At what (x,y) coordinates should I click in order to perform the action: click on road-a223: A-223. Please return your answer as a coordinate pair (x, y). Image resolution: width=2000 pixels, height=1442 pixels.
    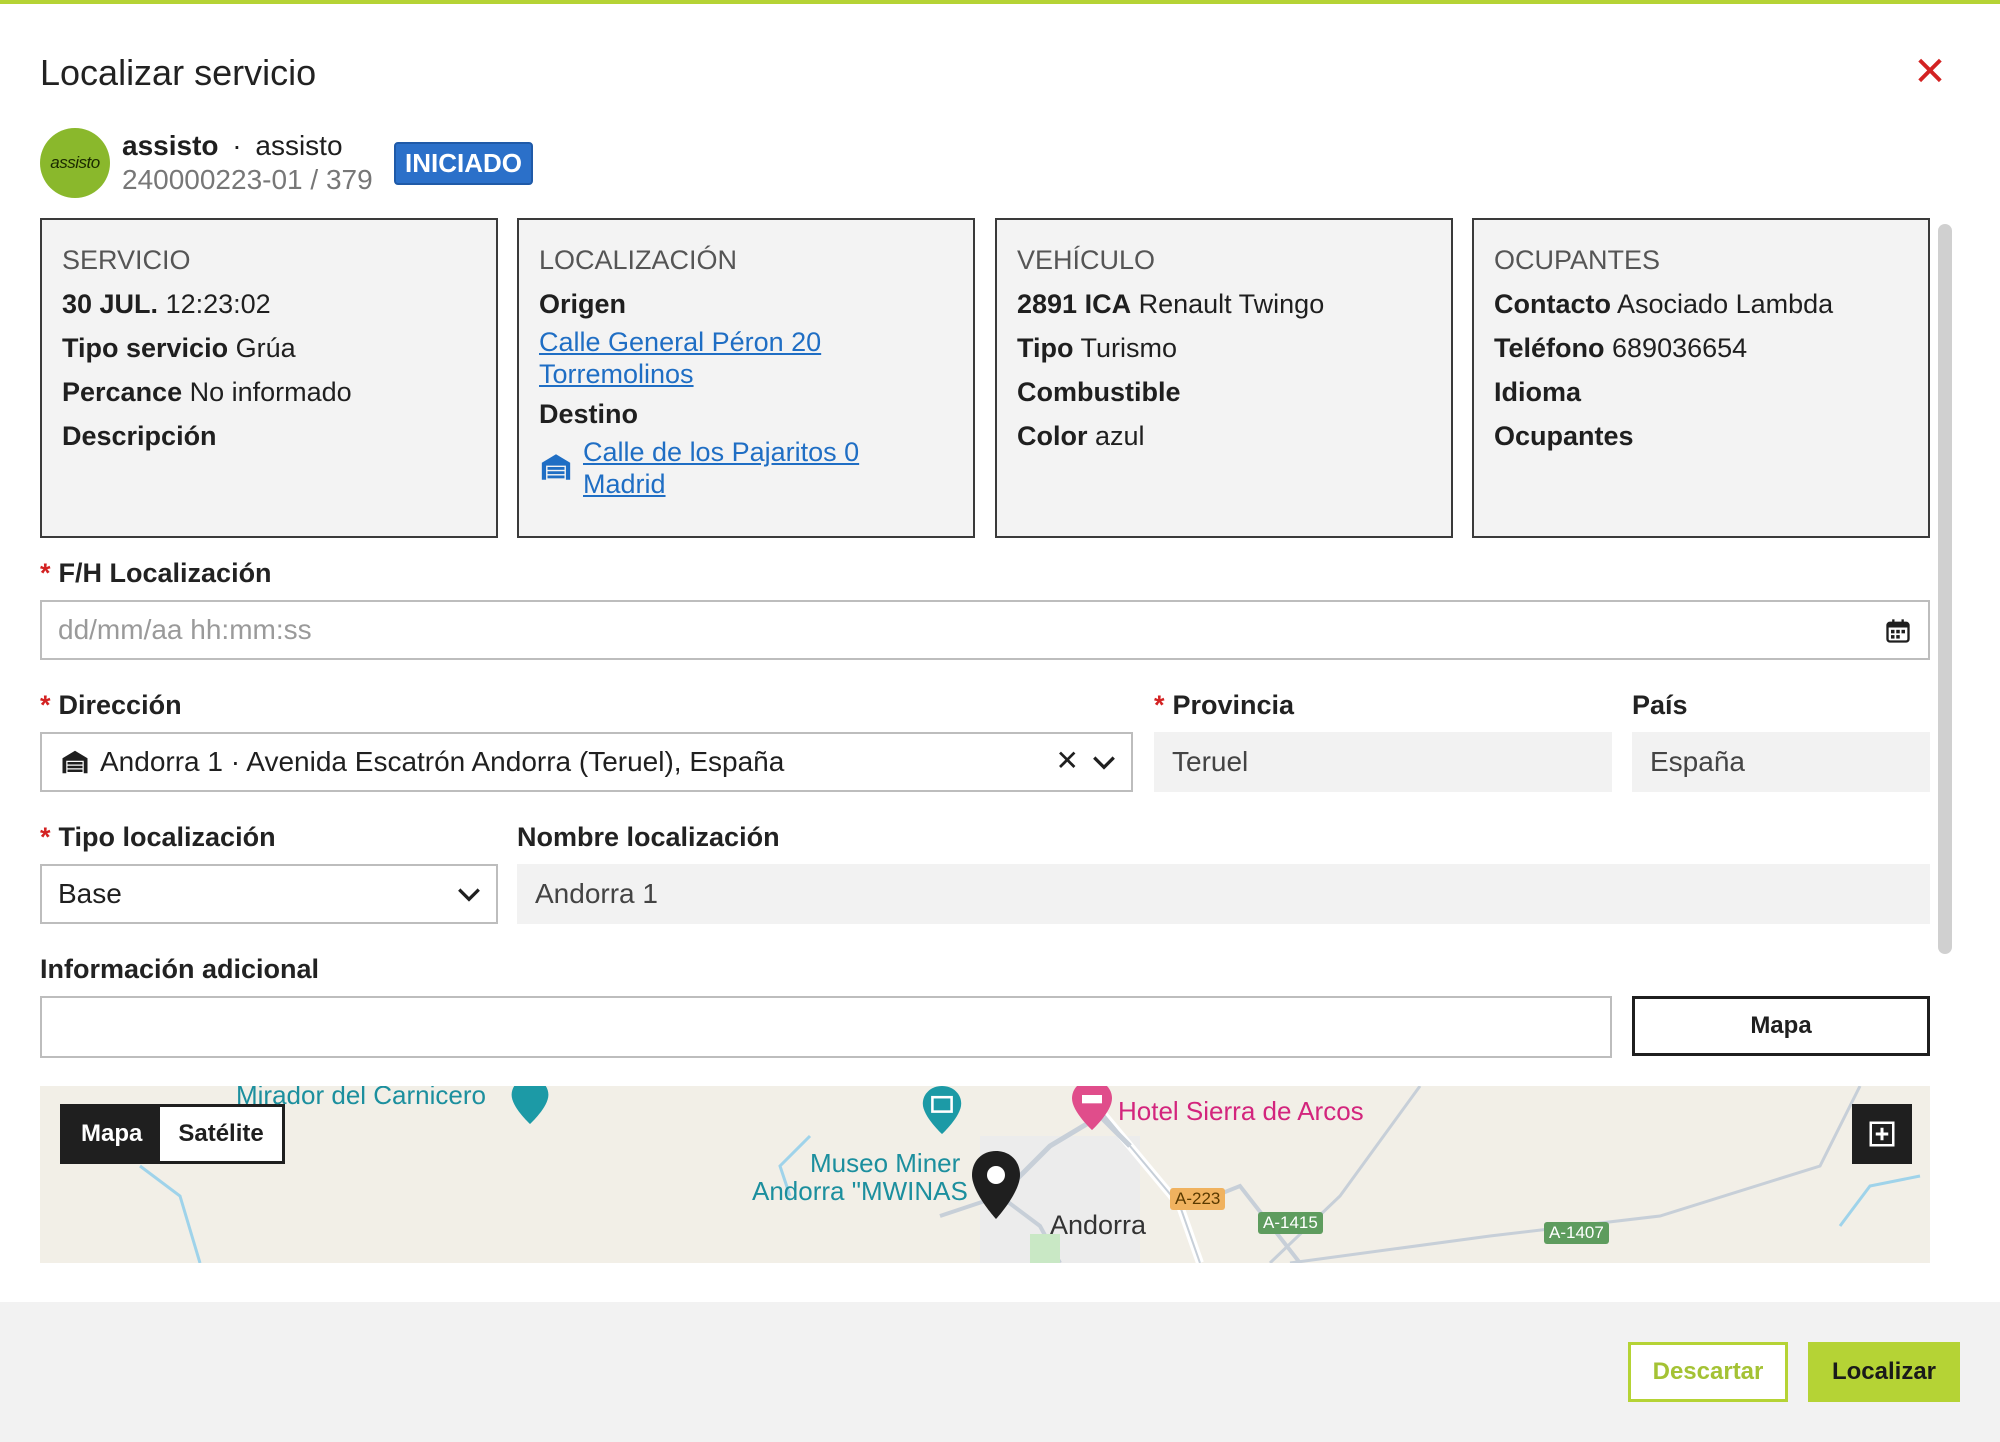
    Looking at the image, I should click on (1198, 1199).